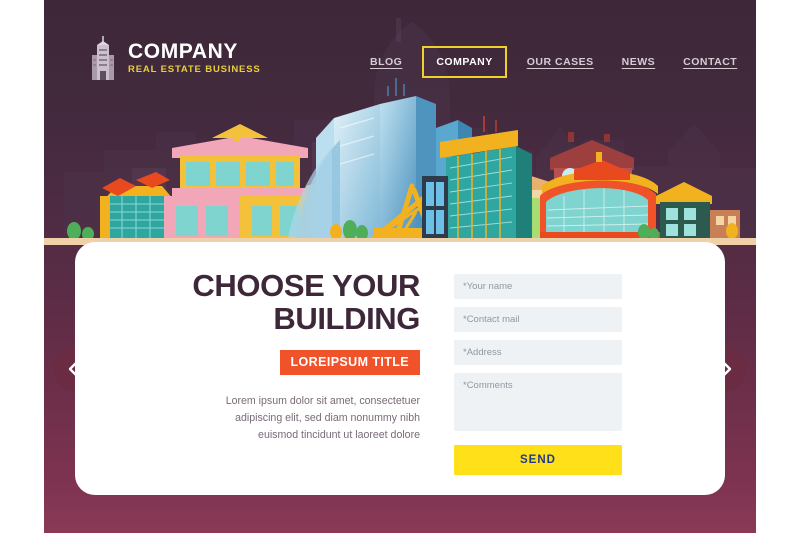 This screenshot has height=533, width=800. What do you see at coordinates (538, 286) in the screenshot?
I see `name-input` at bounding box center [538, 286].